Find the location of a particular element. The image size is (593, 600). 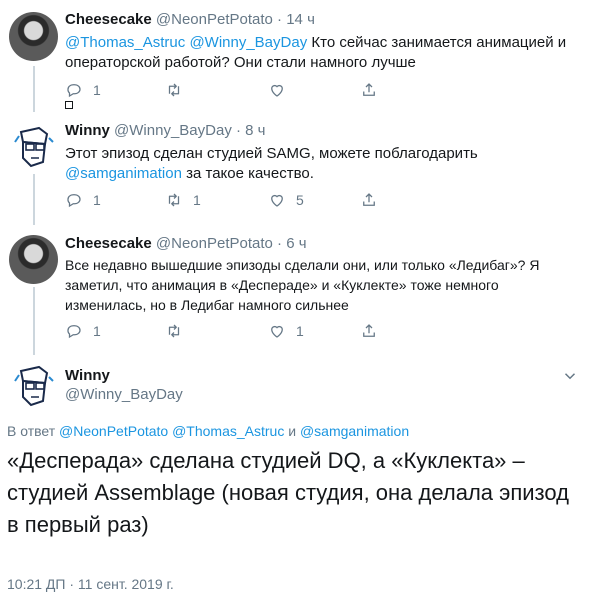

retweet-count: 1 is located at coordinates (197, 200).